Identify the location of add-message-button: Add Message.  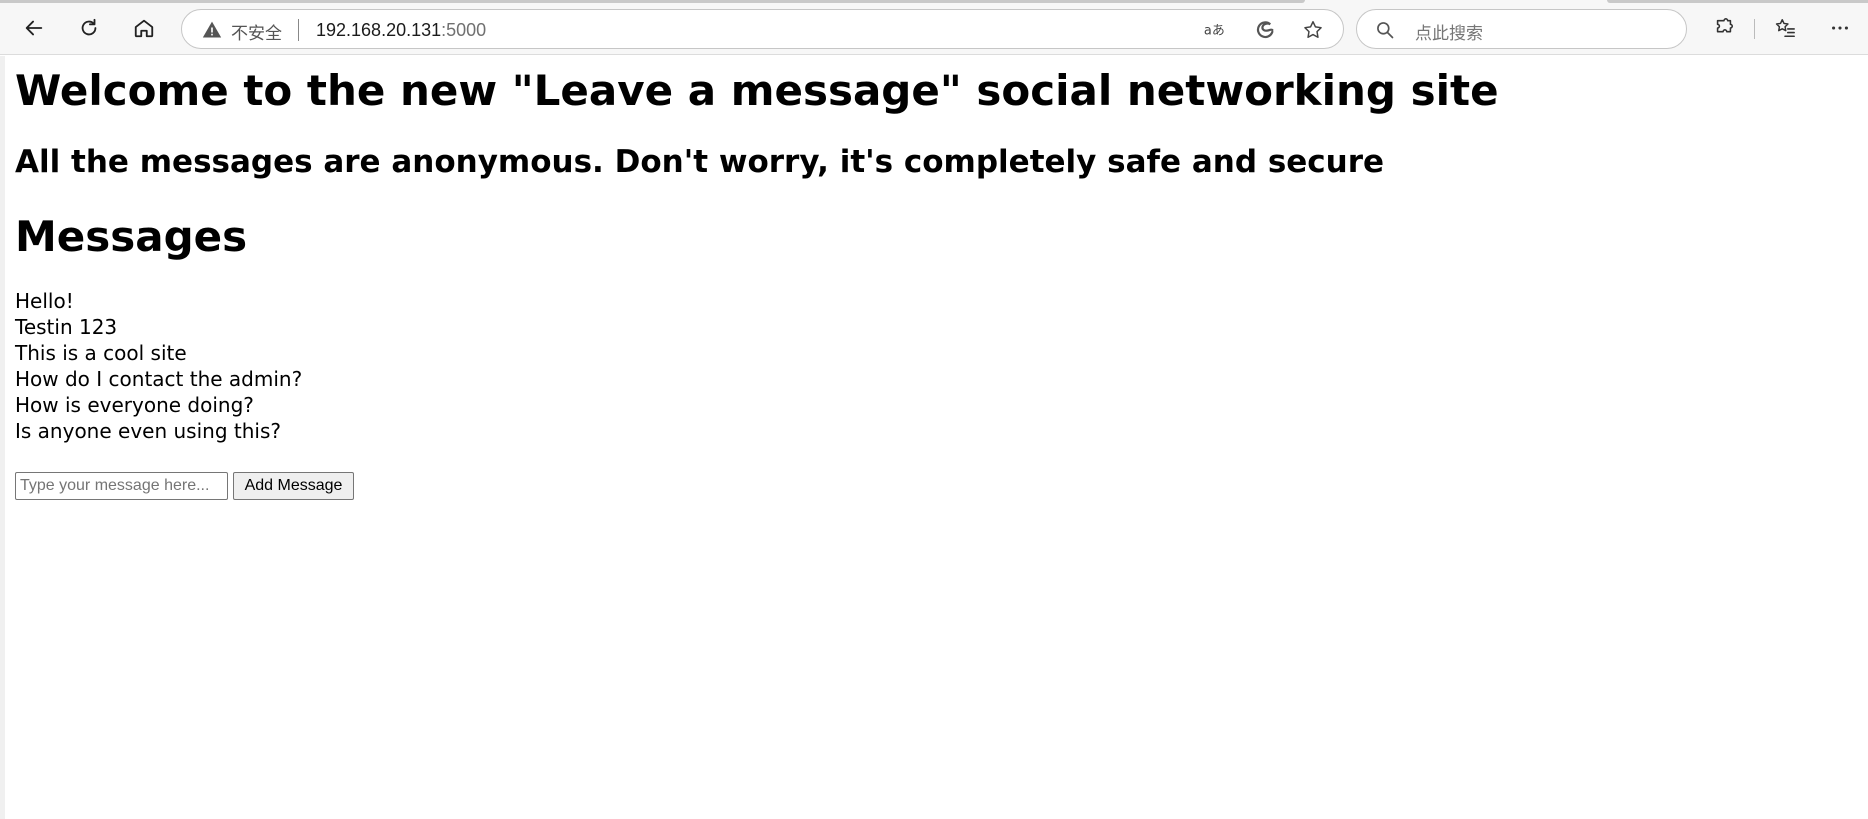
(293, 486).